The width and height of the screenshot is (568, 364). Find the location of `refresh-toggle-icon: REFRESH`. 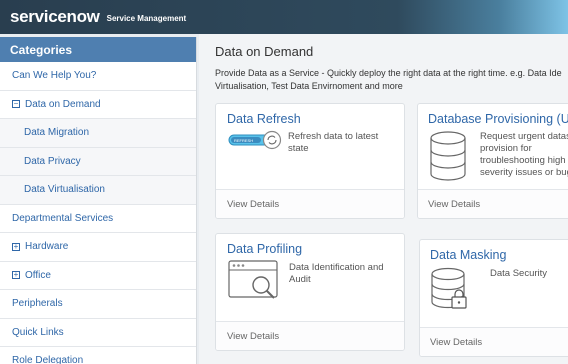

refresh-toggle-icon: REFRESH is located at coordinates (255, 140).